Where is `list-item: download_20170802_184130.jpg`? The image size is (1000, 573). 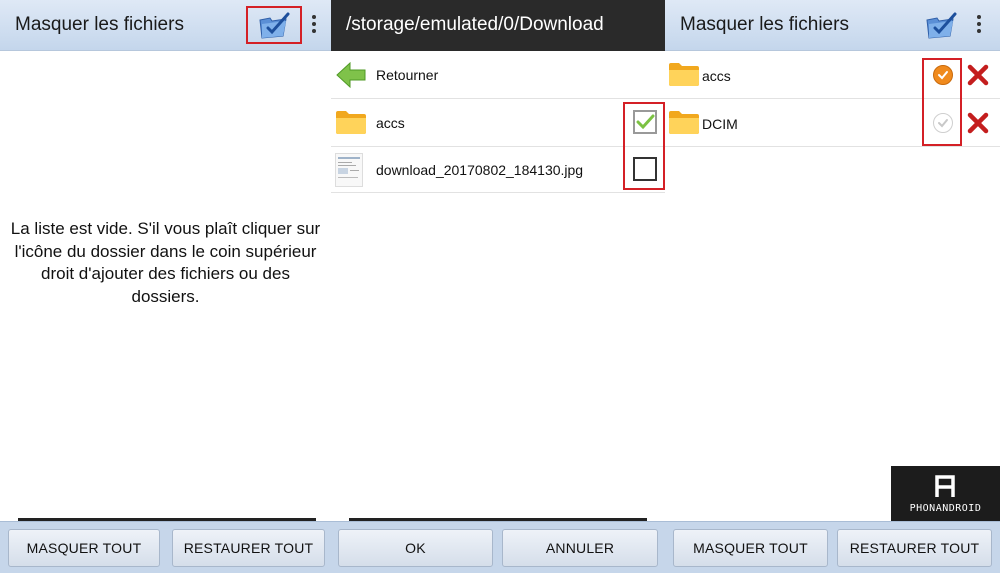
list-item: download_20170802_184130.jpg is located at coordinates (498, 170).